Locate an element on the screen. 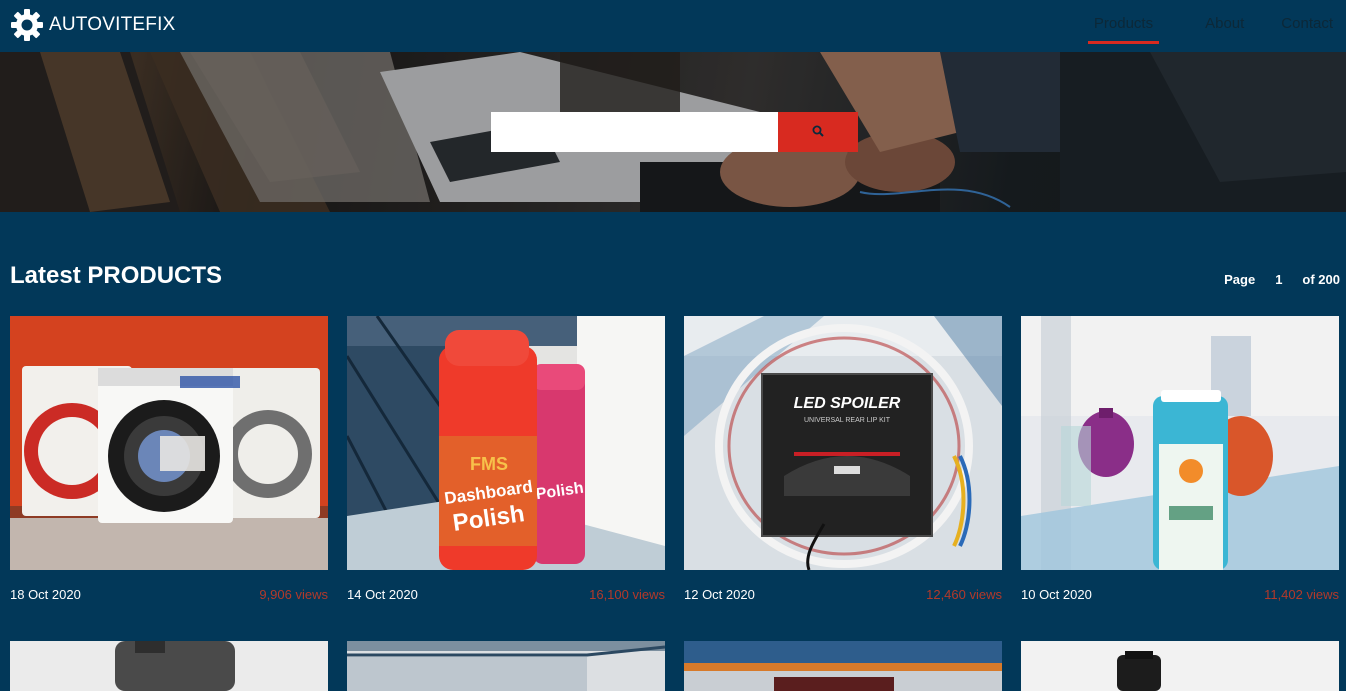 The width and height of the screenshot is (1346, 691). search-button is located at coordinates (818, 132).